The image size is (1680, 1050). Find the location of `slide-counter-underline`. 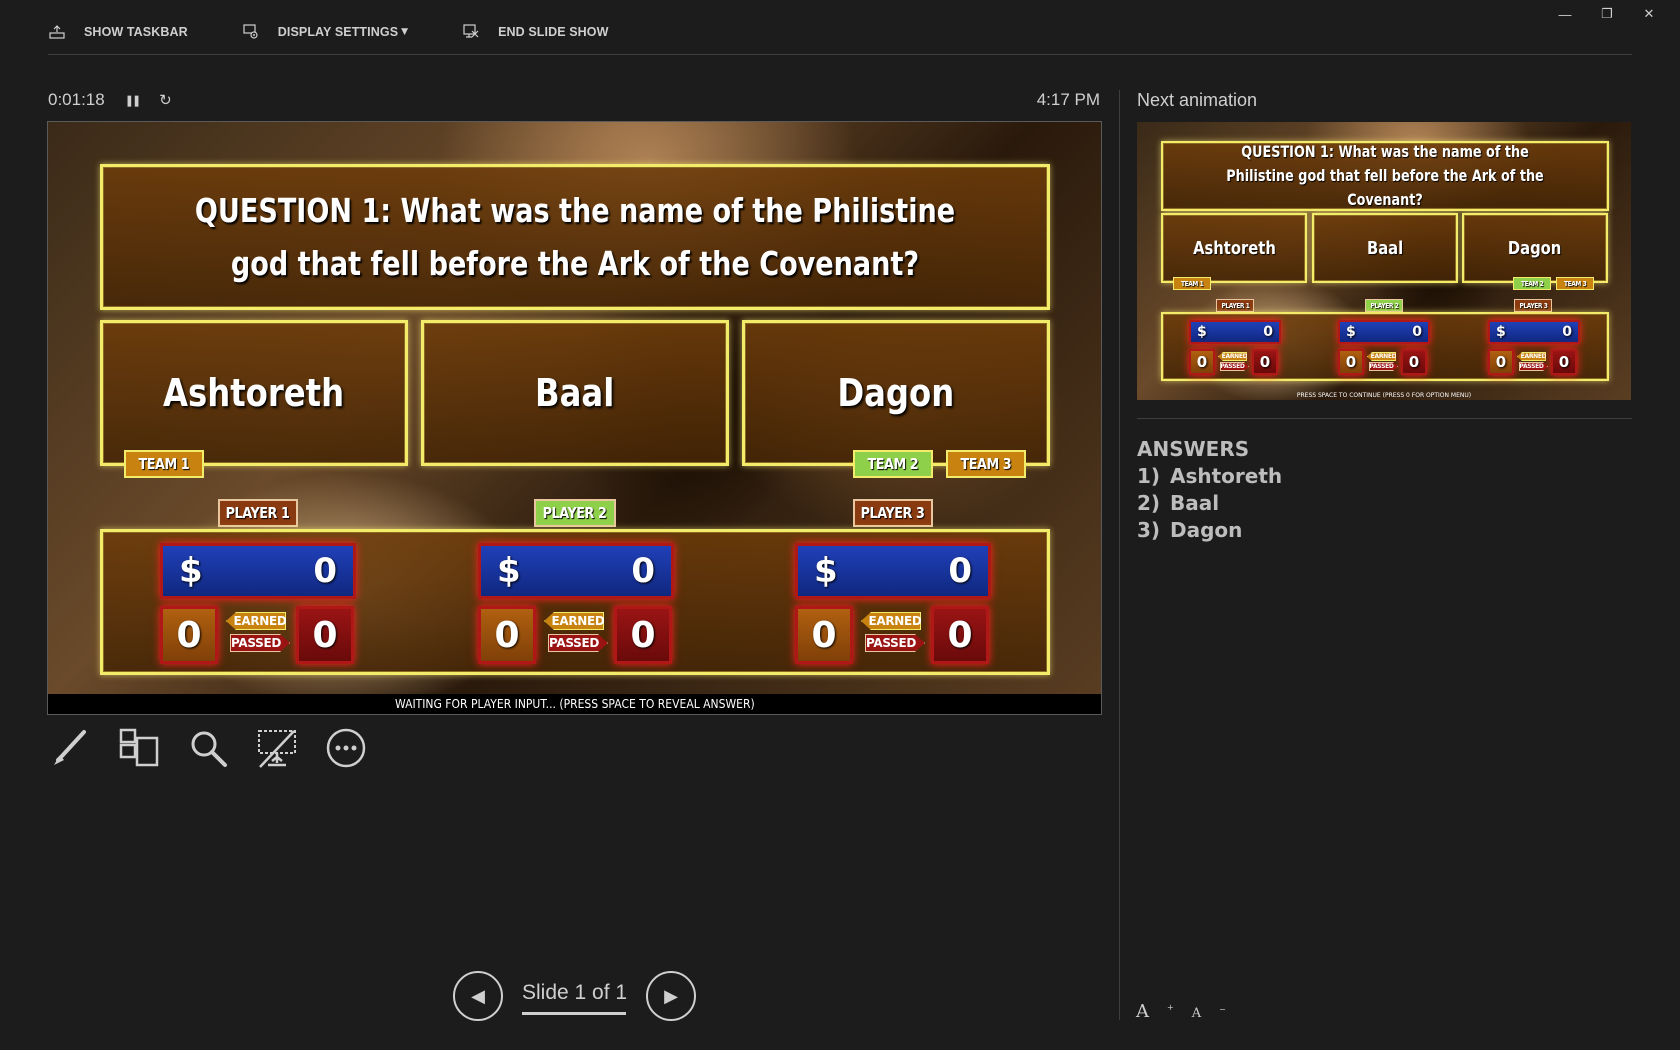

slide-counter-underline is located at coordinates (574, 1013).